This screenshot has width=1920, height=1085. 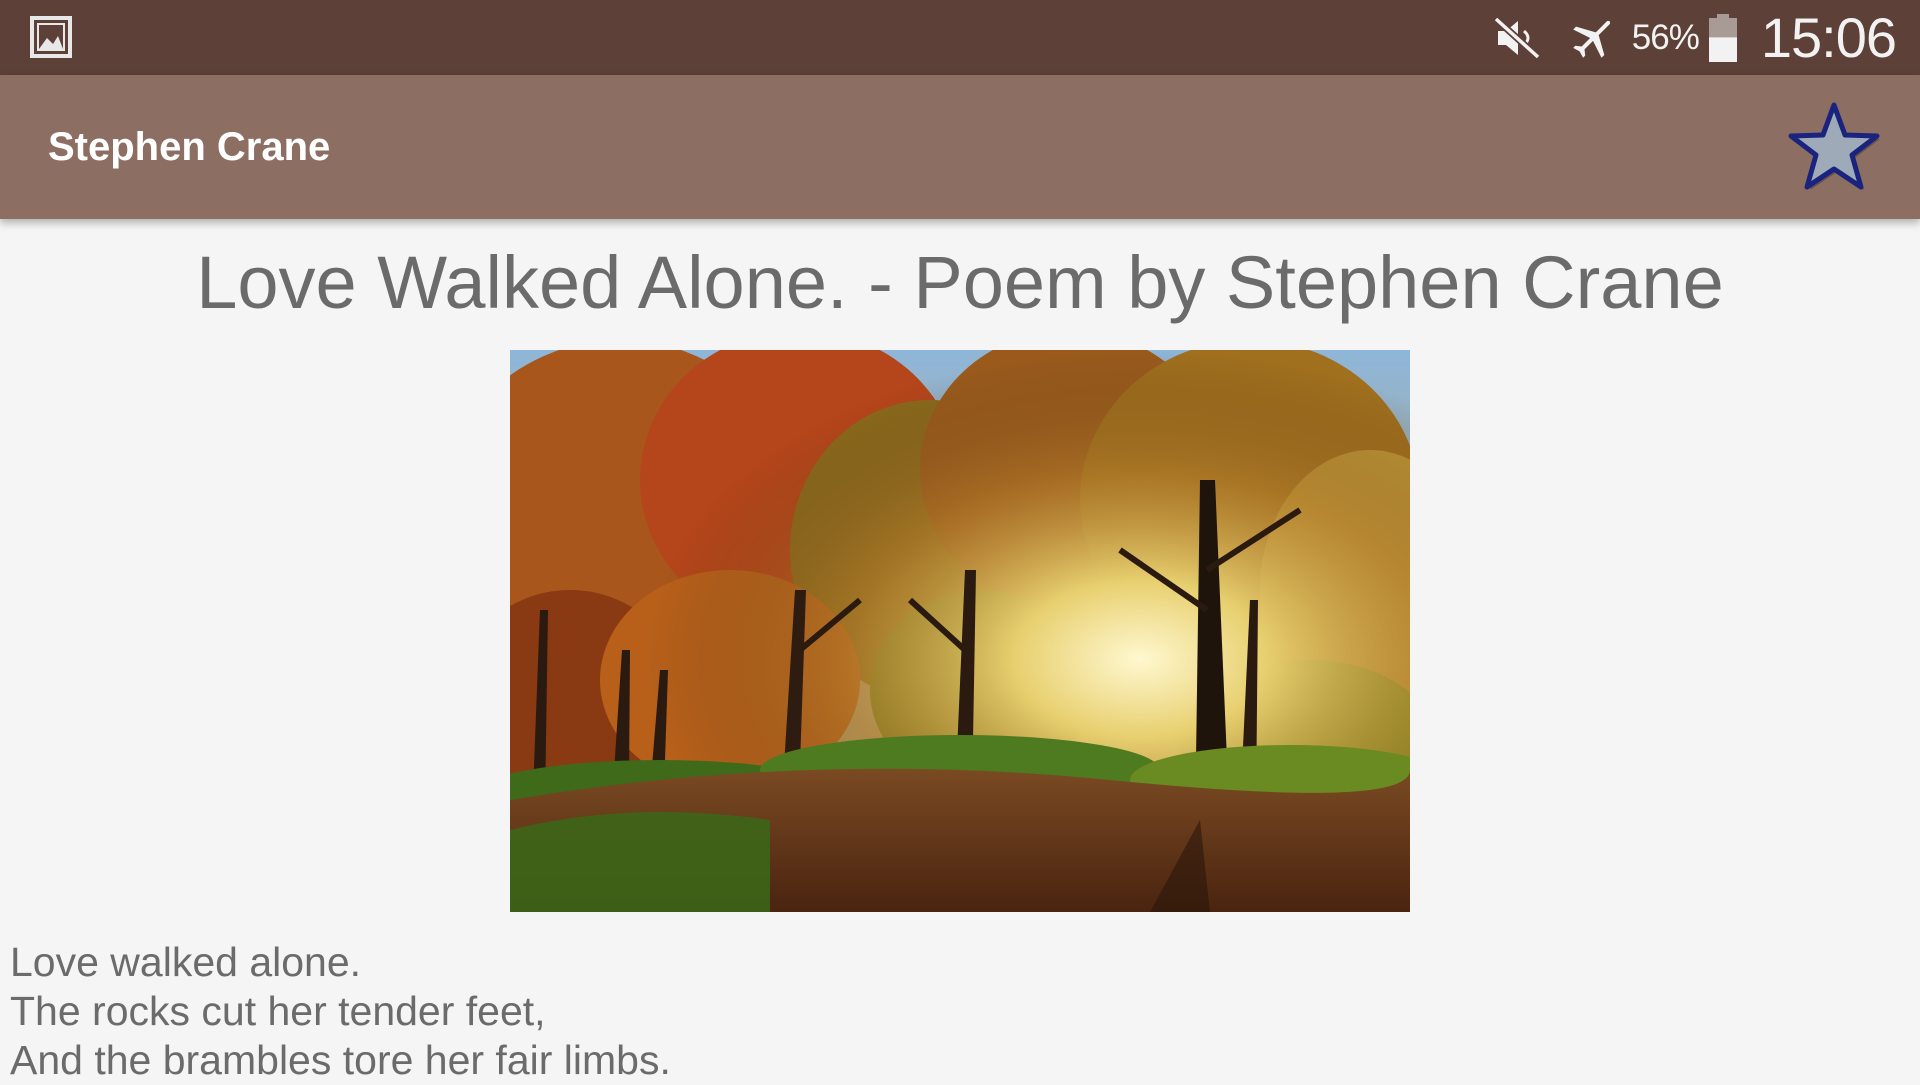 What do you see at coordinates (1591, 39) in the screenshot?
I see `airplane-icon` at bounding box center [1591, 39].